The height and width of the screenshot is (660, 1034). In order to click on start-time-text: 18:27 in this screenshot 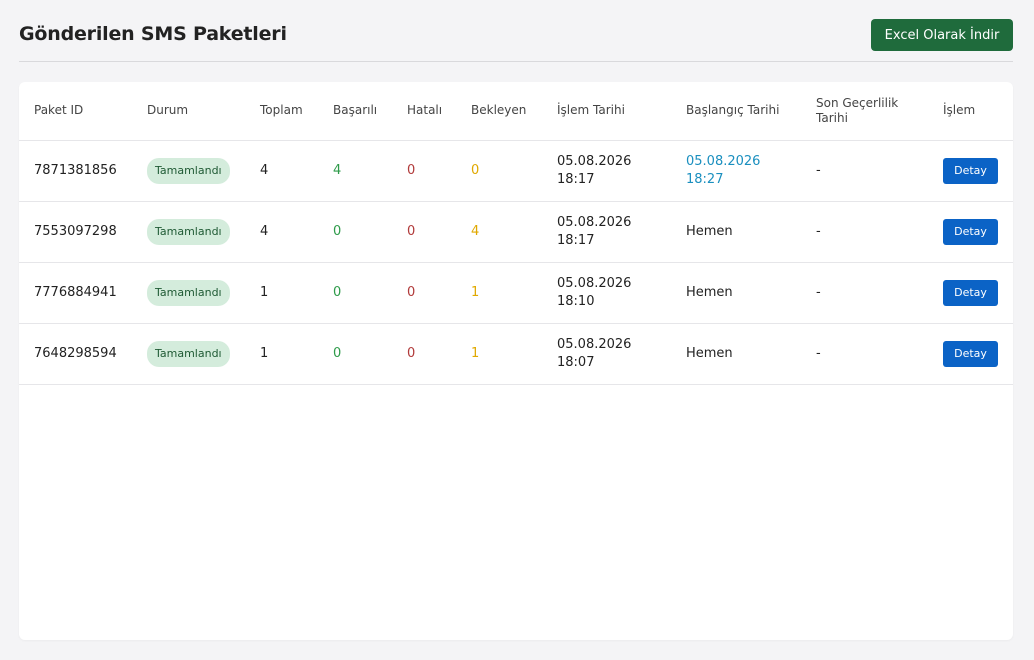, I will do `click(705, 179)`.